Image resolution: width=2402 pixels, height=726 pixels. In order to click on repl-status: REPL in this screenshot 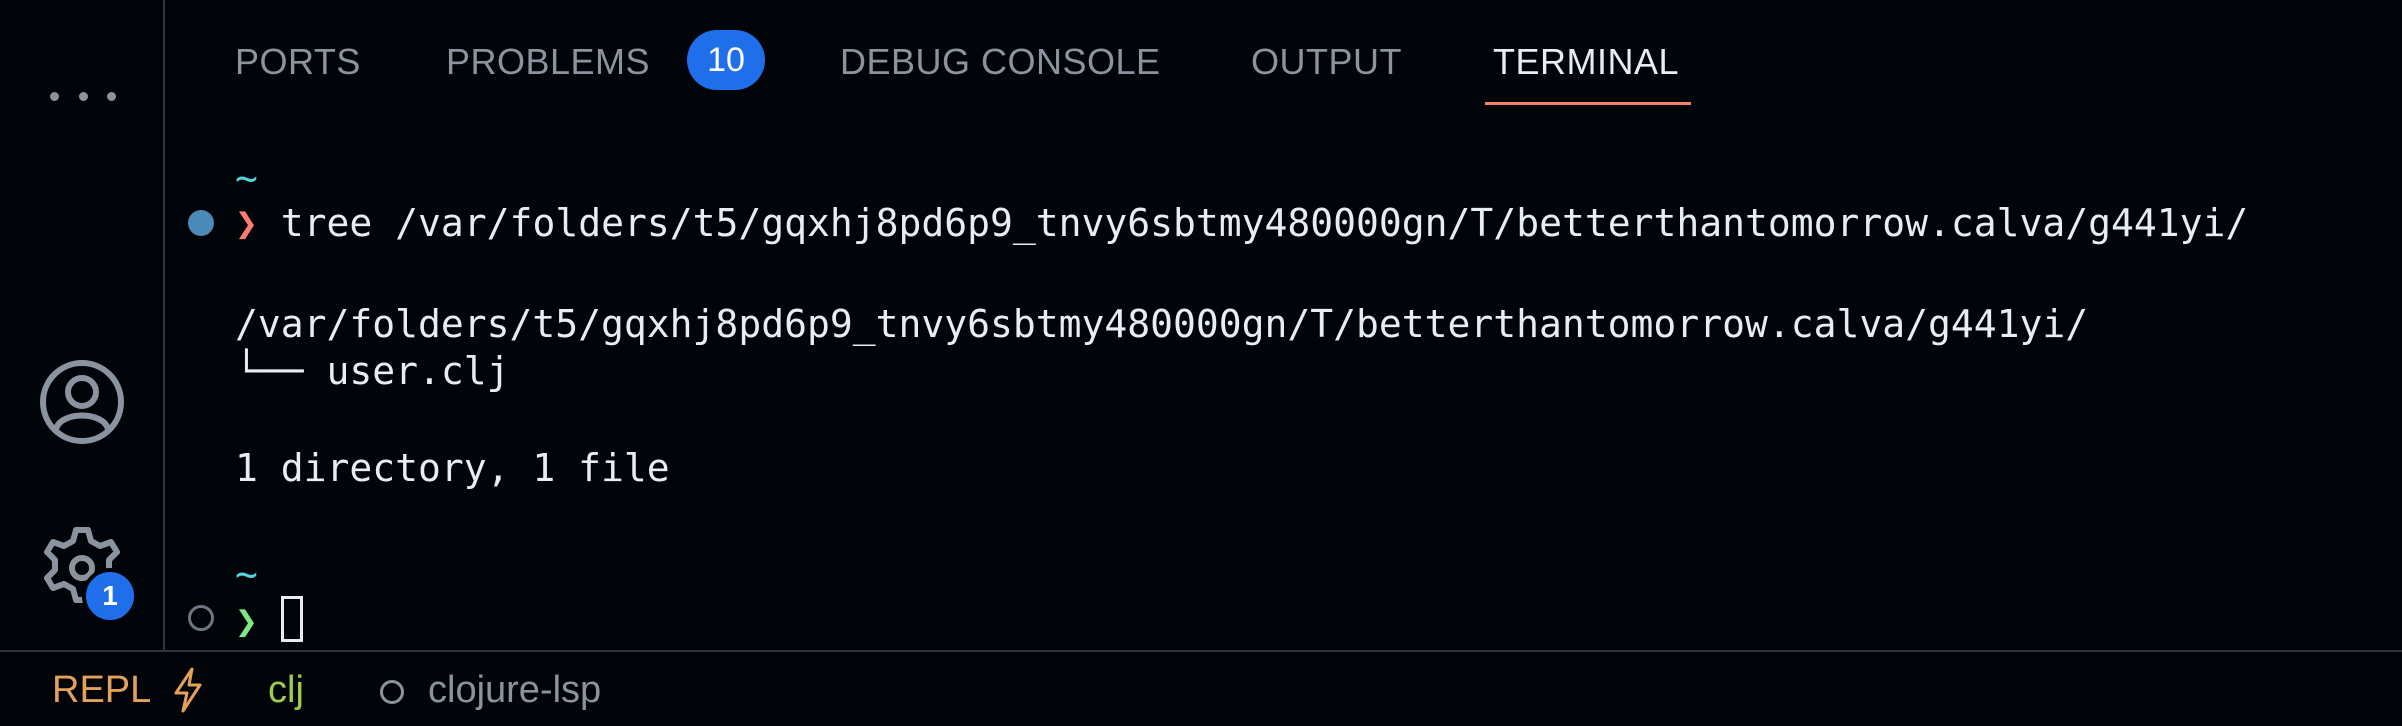, I will do `click(101, 690)`.